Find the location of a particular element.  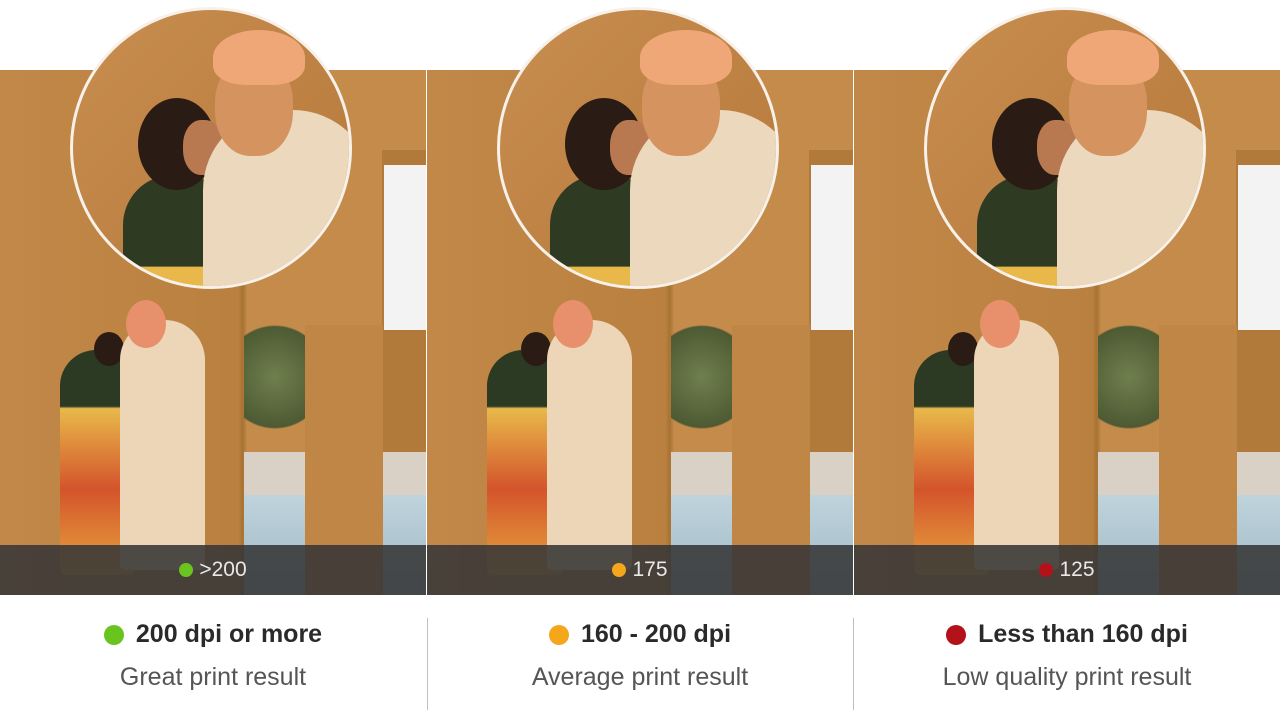

legend-heading: 160 - 200 dpi is located at coordinates (656, 634).